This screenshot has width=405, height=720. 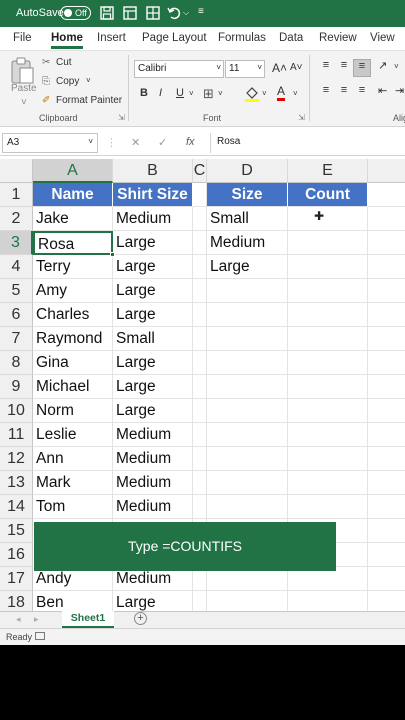 I want to click on fill-color-dropdown-icon: ˅, so click(x=264, y=93).